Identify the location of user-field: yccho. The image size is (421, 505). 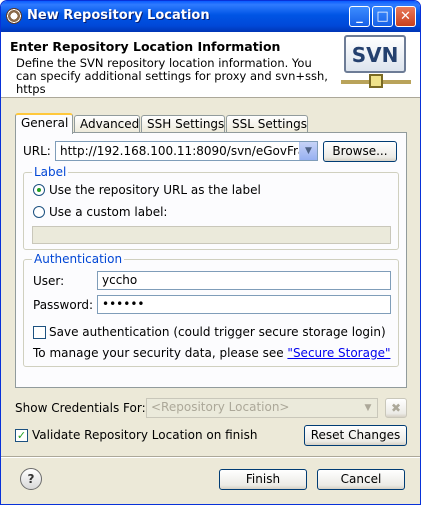
(244, 280).